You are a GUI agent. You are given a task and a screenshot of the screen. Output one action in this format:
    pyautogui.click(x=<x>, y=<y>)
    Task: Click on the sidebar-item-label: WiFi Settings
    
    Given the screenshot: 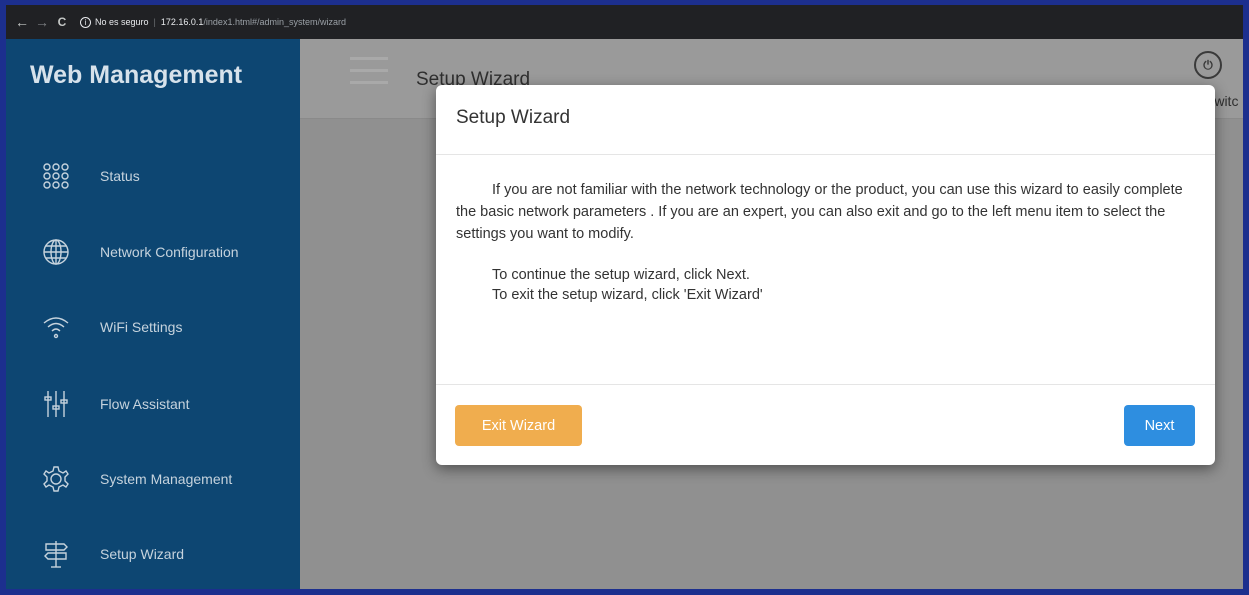 What is the action you would take?
    pyautogui.click(x=141, y=327)
    